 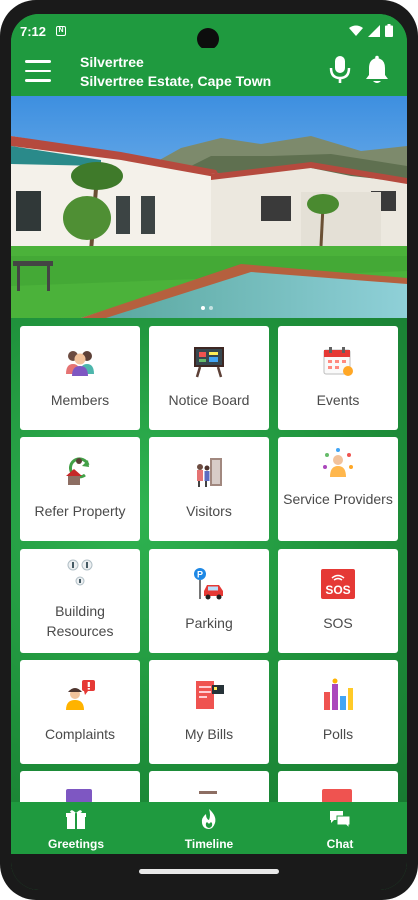 What do you see at coordinates (209, 623) in the screenshot?
I see `tile-label: Parking` at bounding box center [209, 623].